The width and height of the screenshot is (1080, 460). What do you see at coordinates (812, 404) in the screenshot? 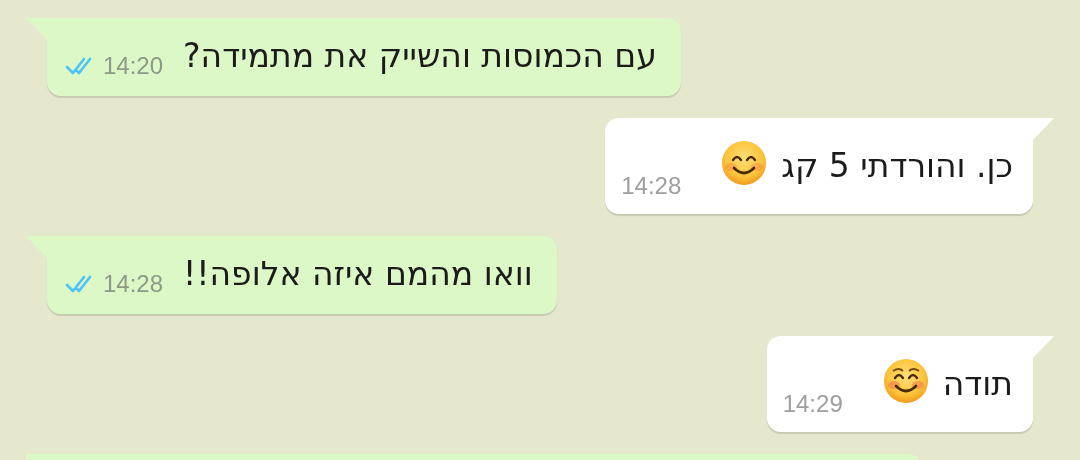
I see `message-time: 14:29` at bounding box center [812, 404].